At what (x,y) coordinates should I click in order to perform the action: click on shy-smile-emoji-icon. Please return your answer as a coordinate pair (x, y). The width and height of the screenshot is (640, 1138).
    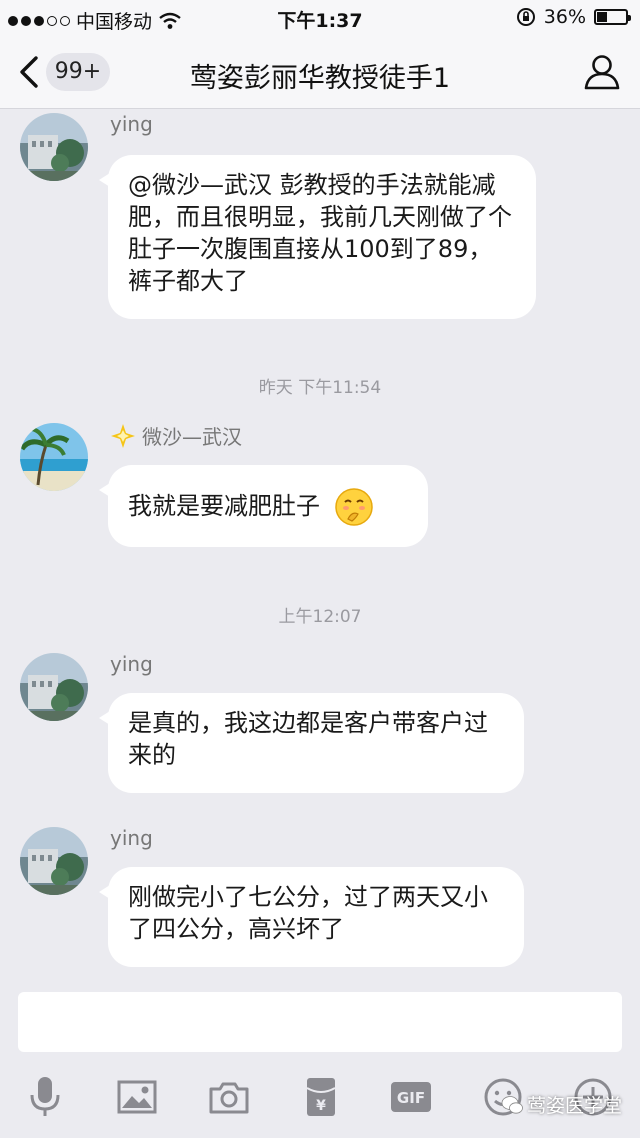
    Looking at the image, I should click on (354, 507).